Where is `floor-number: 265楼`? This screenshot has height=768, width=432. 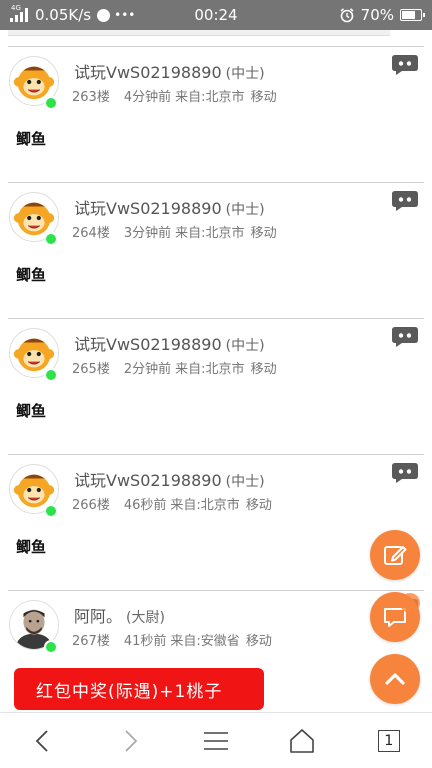 floor-number: 265楼 is located at coordinates (91, 369).